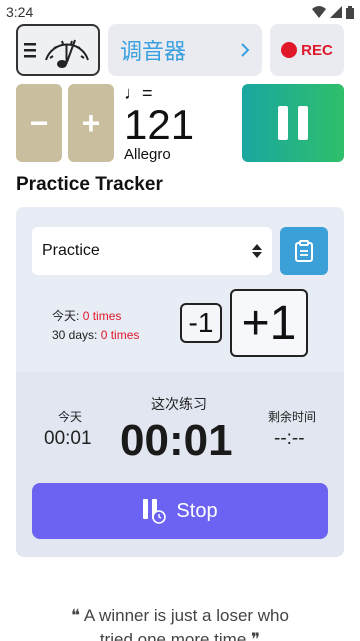  I want to click on today-count-value: 0 times, so click(102, 316).